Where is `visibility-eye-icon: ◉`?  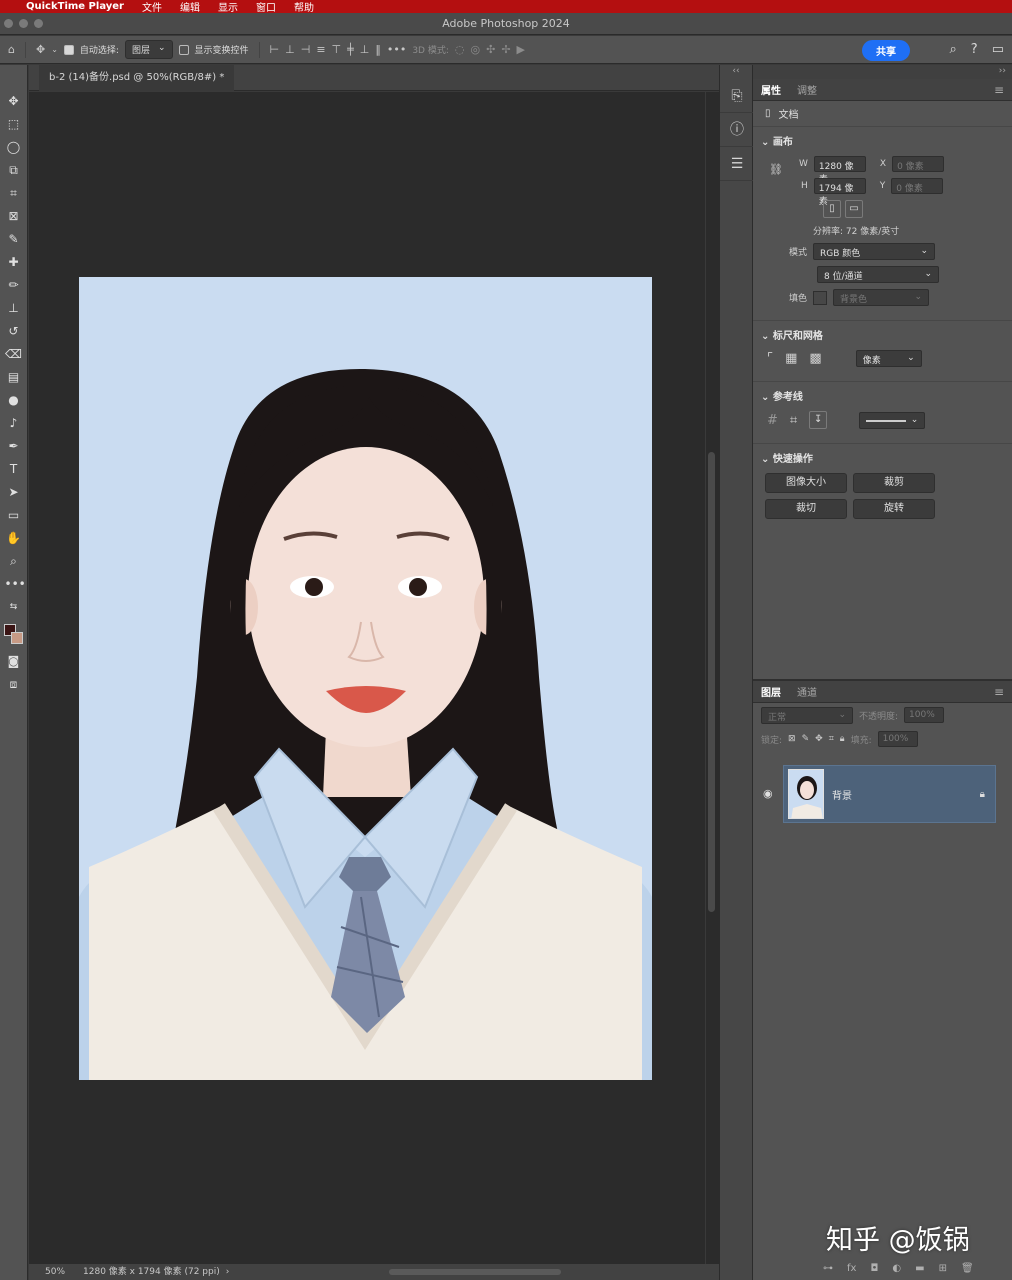 visibility-eye-icon: ◉ is located at coordinates (768, 793).